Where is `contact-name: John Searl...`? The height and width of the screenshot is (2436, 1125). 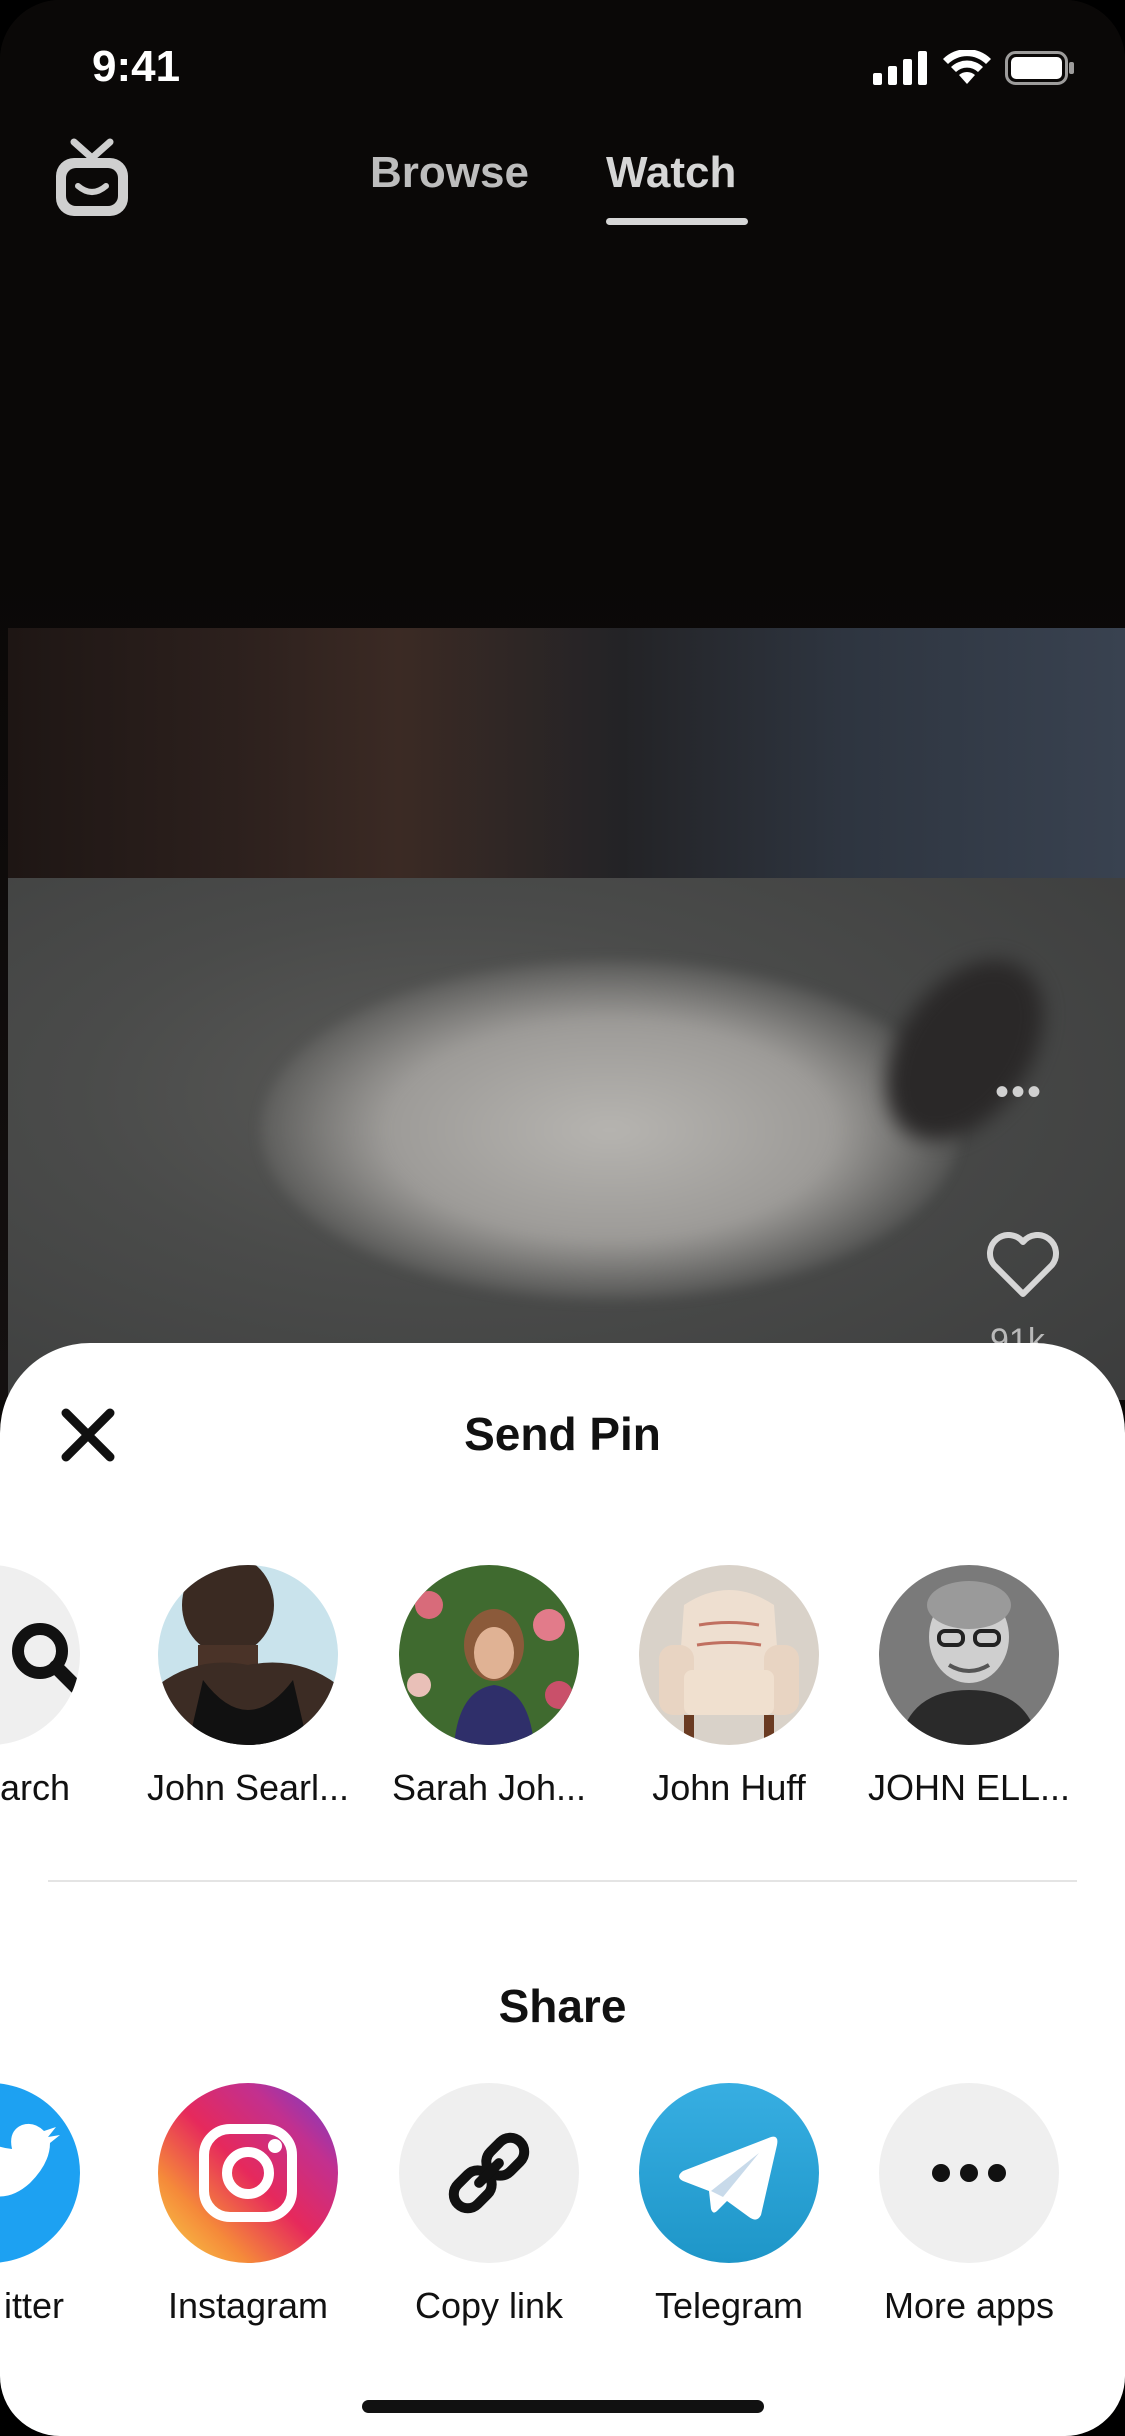 contact-name: John Searl... is located at coordinates (248, 1787).